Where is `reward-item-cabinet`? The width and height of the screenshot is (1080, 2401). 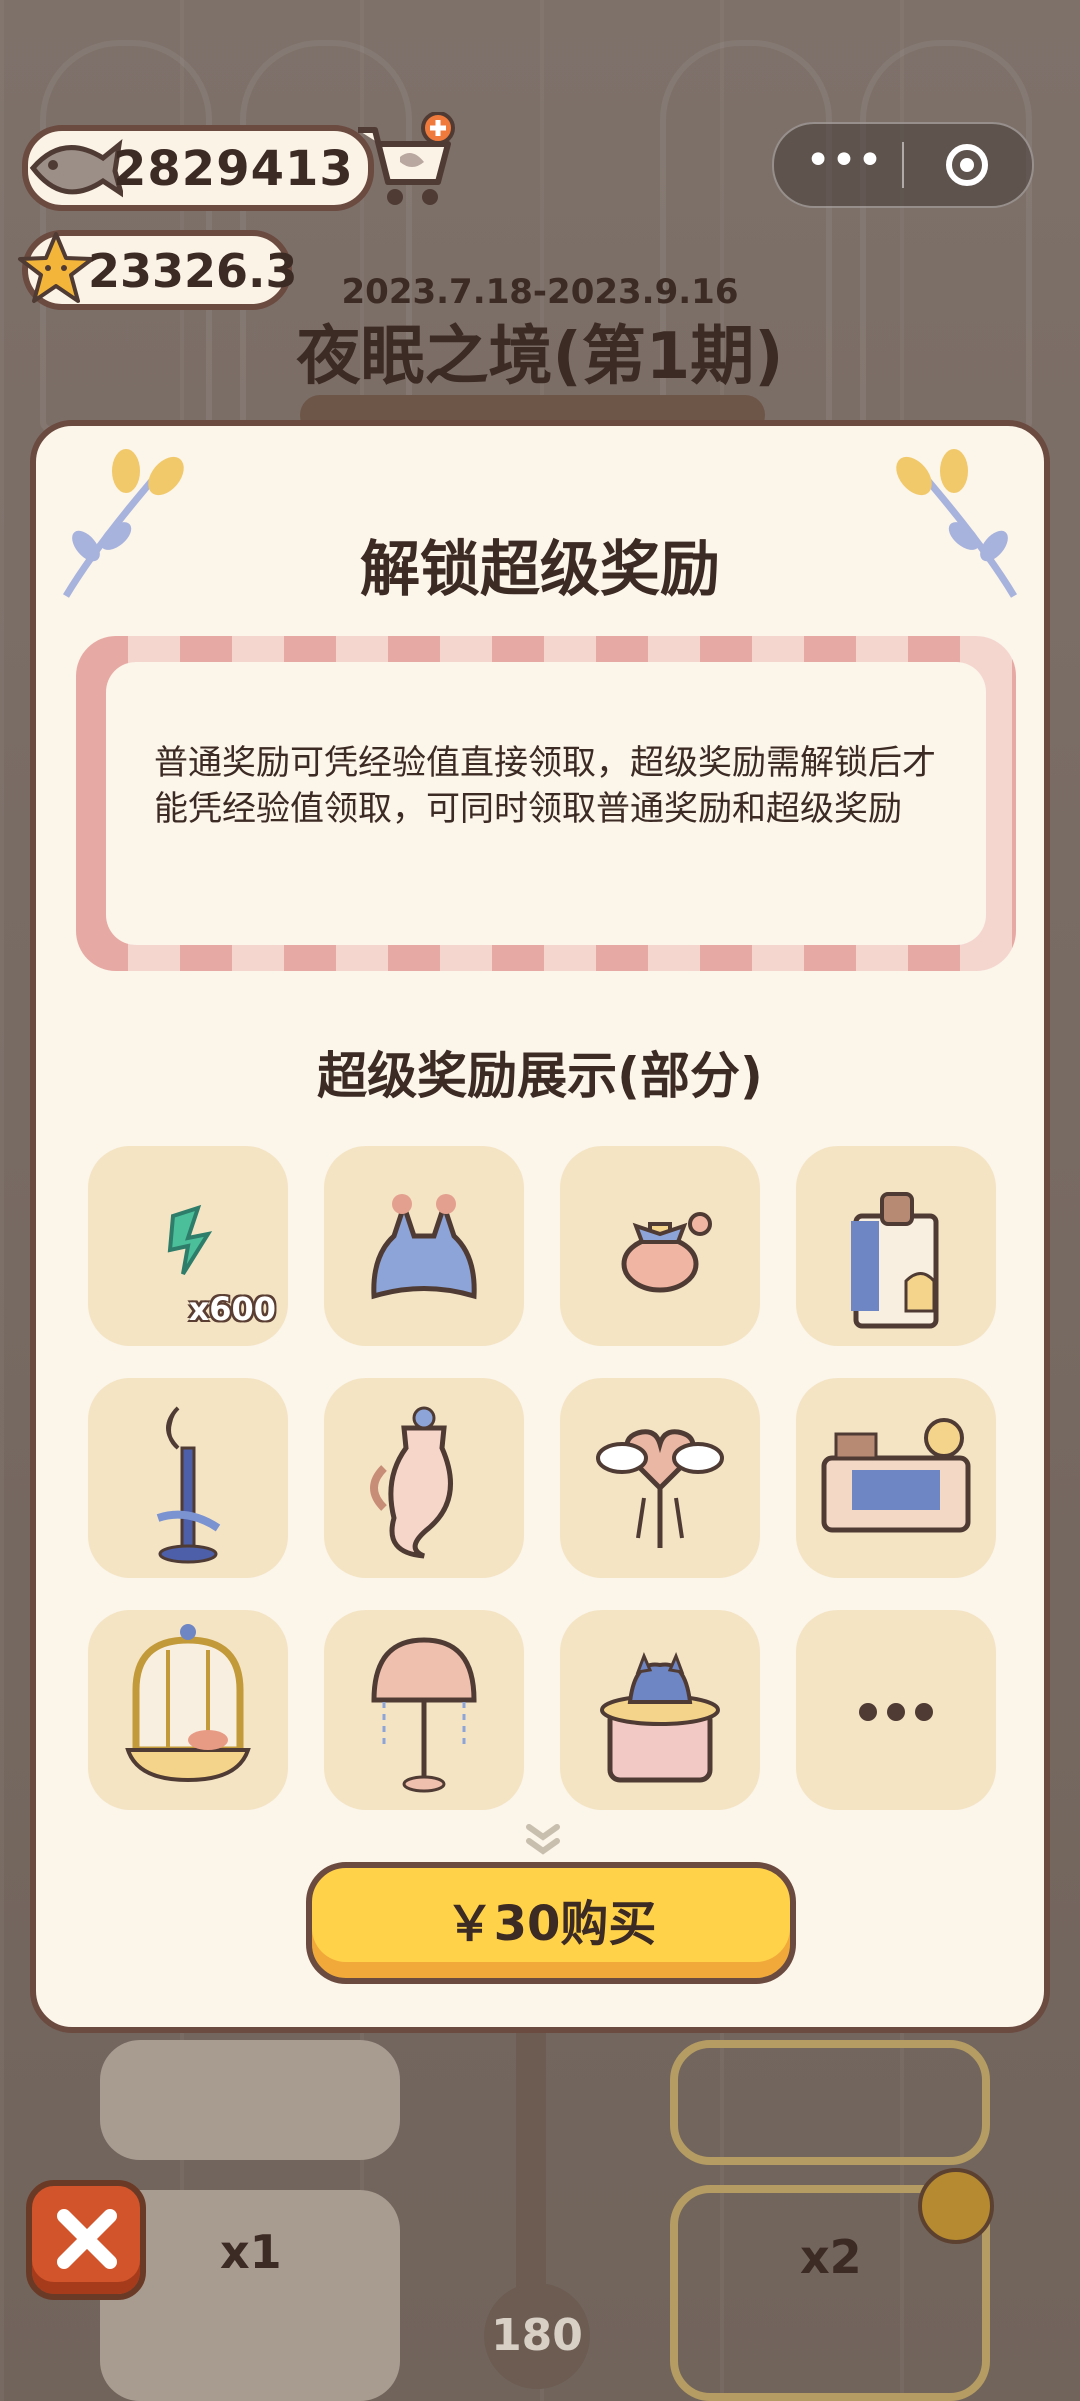 reward-item-cabinet is located at coordinates (896, 1246).